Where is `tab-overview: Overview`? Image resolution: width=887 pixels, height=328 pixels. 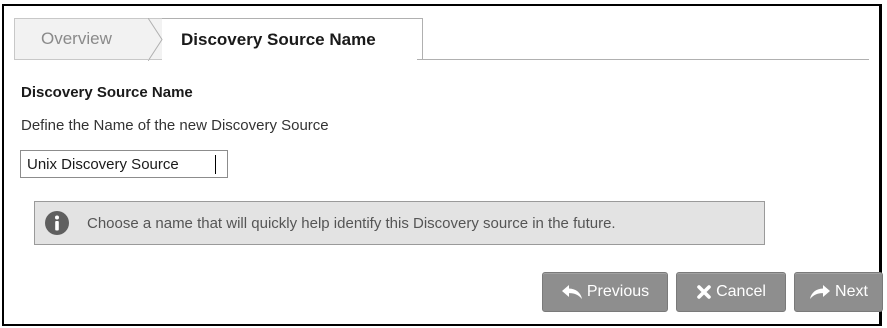 tab-overview: Overview is located at coordinates (88, 39).